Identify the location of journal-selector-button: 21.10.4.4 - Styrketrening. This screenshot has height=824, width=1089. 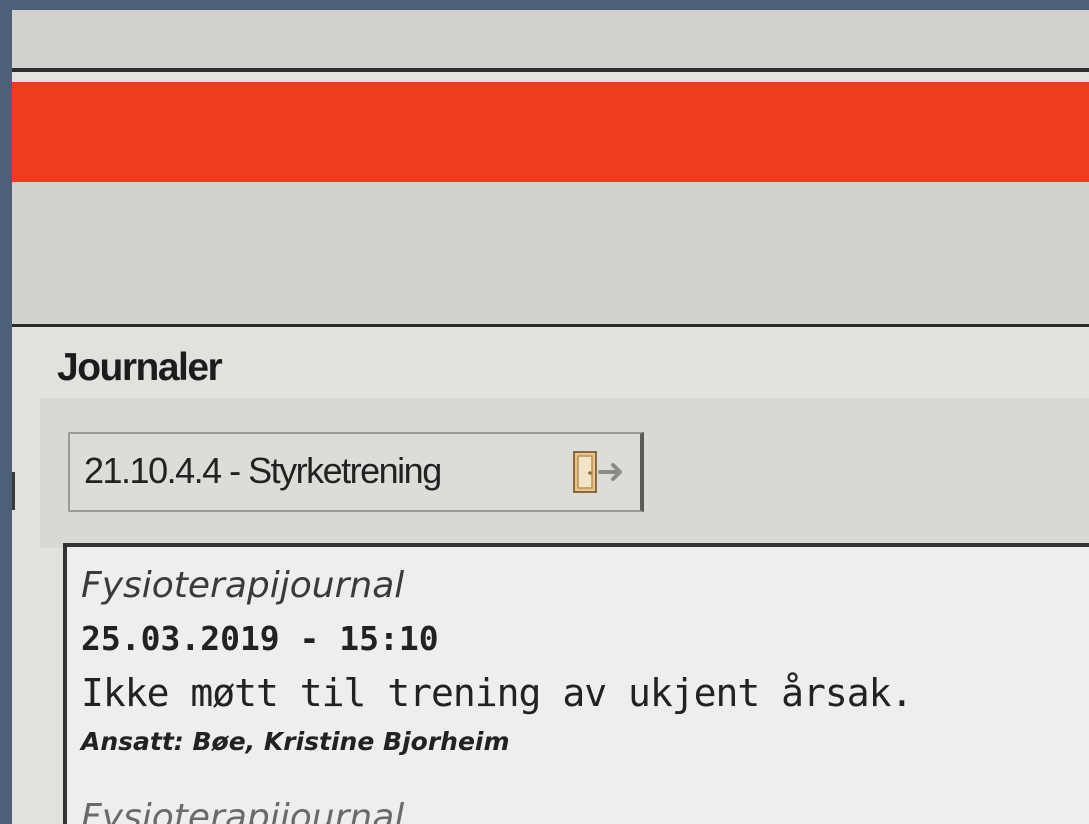
(356, 472).